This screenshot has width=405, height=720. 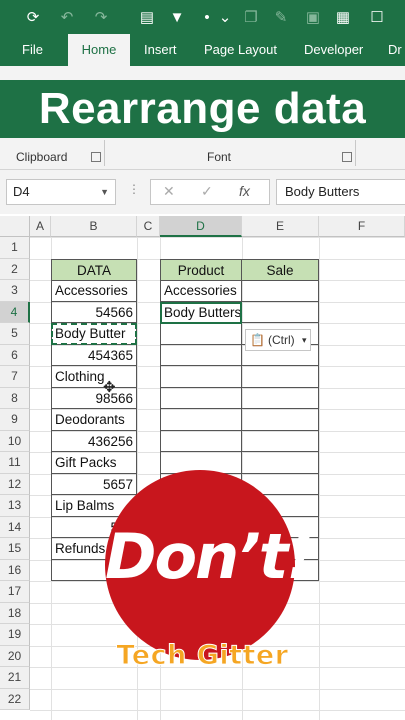 I want to click on cancel-icon: ✕, so click(x=169, y=191).